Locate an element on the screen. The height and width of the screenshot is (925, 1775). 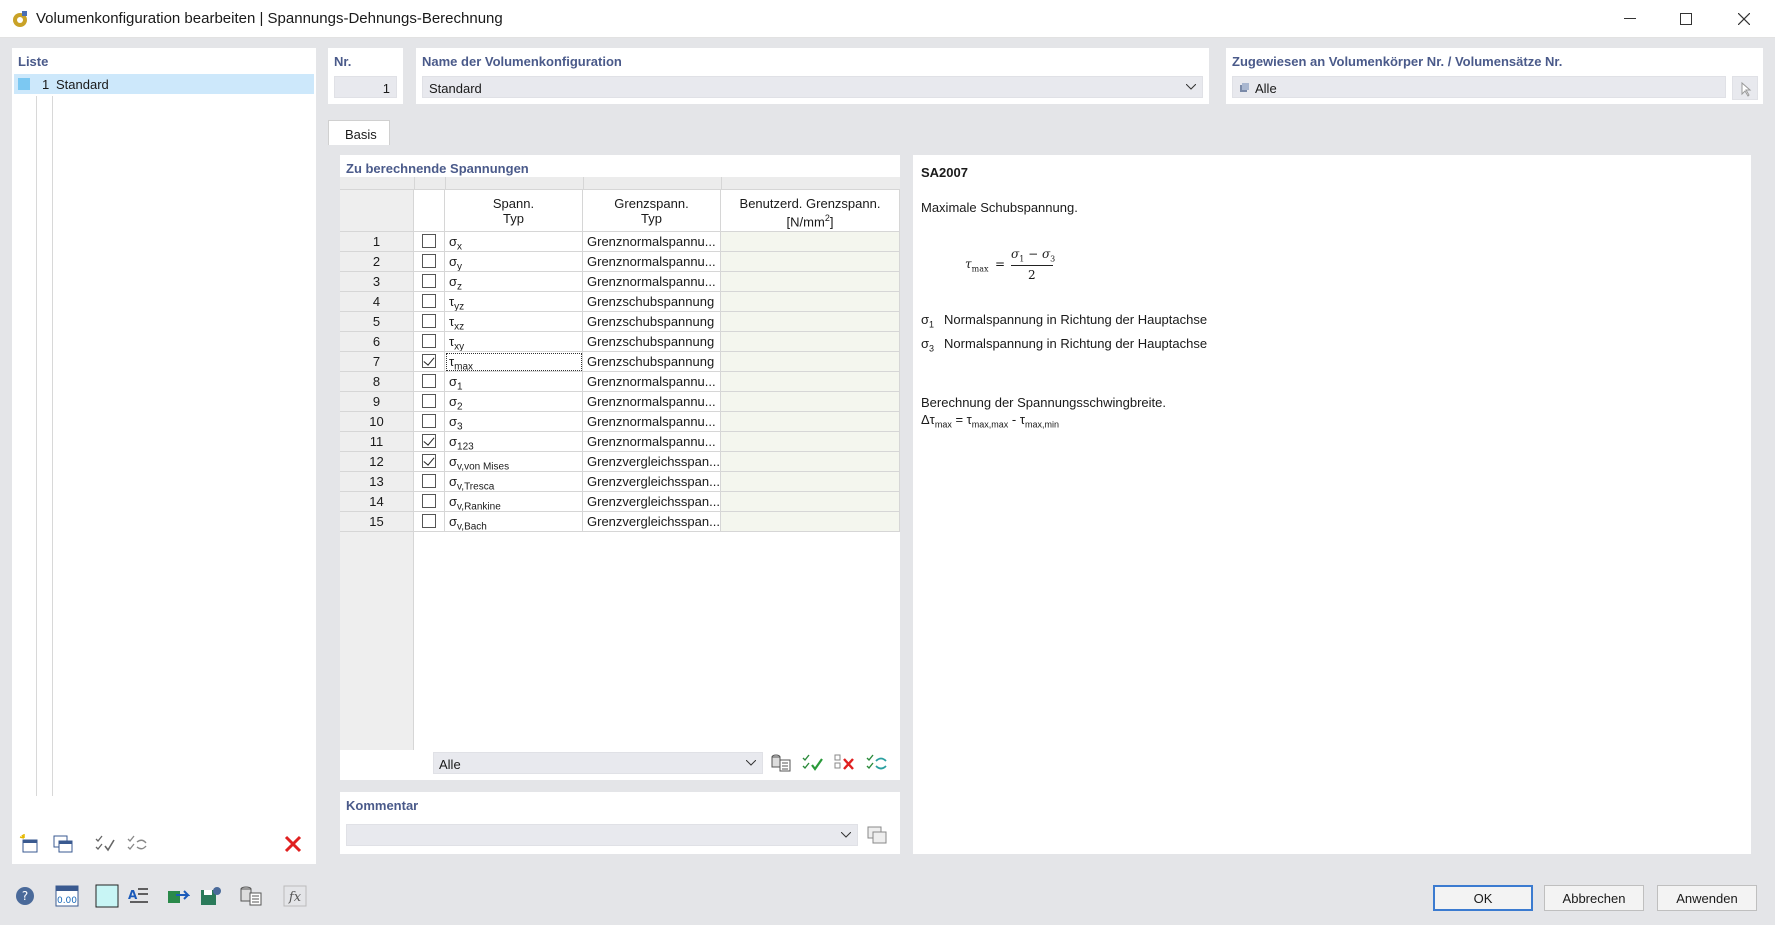
units-decimal-icon: 0.00 is located at coordinates (67, 896).